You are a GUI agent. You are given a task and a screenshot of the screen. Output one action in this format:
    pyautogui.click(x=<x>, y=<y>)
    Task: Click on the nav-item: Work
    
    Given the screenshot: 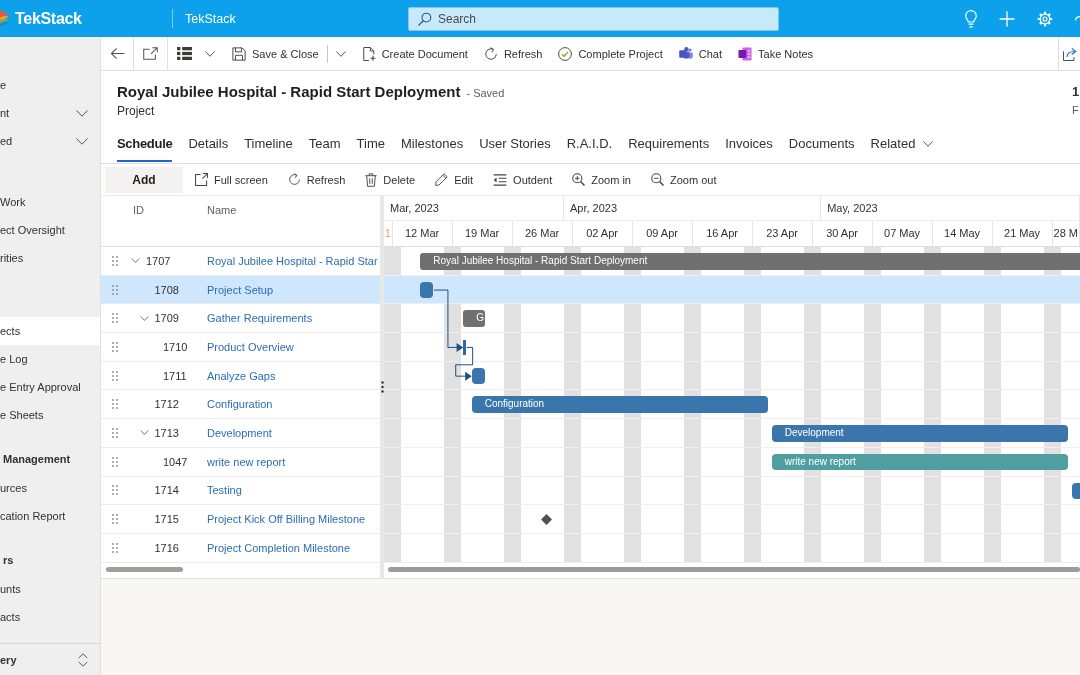 What is the action you would take?
    pyautogui.click(x=50, y=202)
    